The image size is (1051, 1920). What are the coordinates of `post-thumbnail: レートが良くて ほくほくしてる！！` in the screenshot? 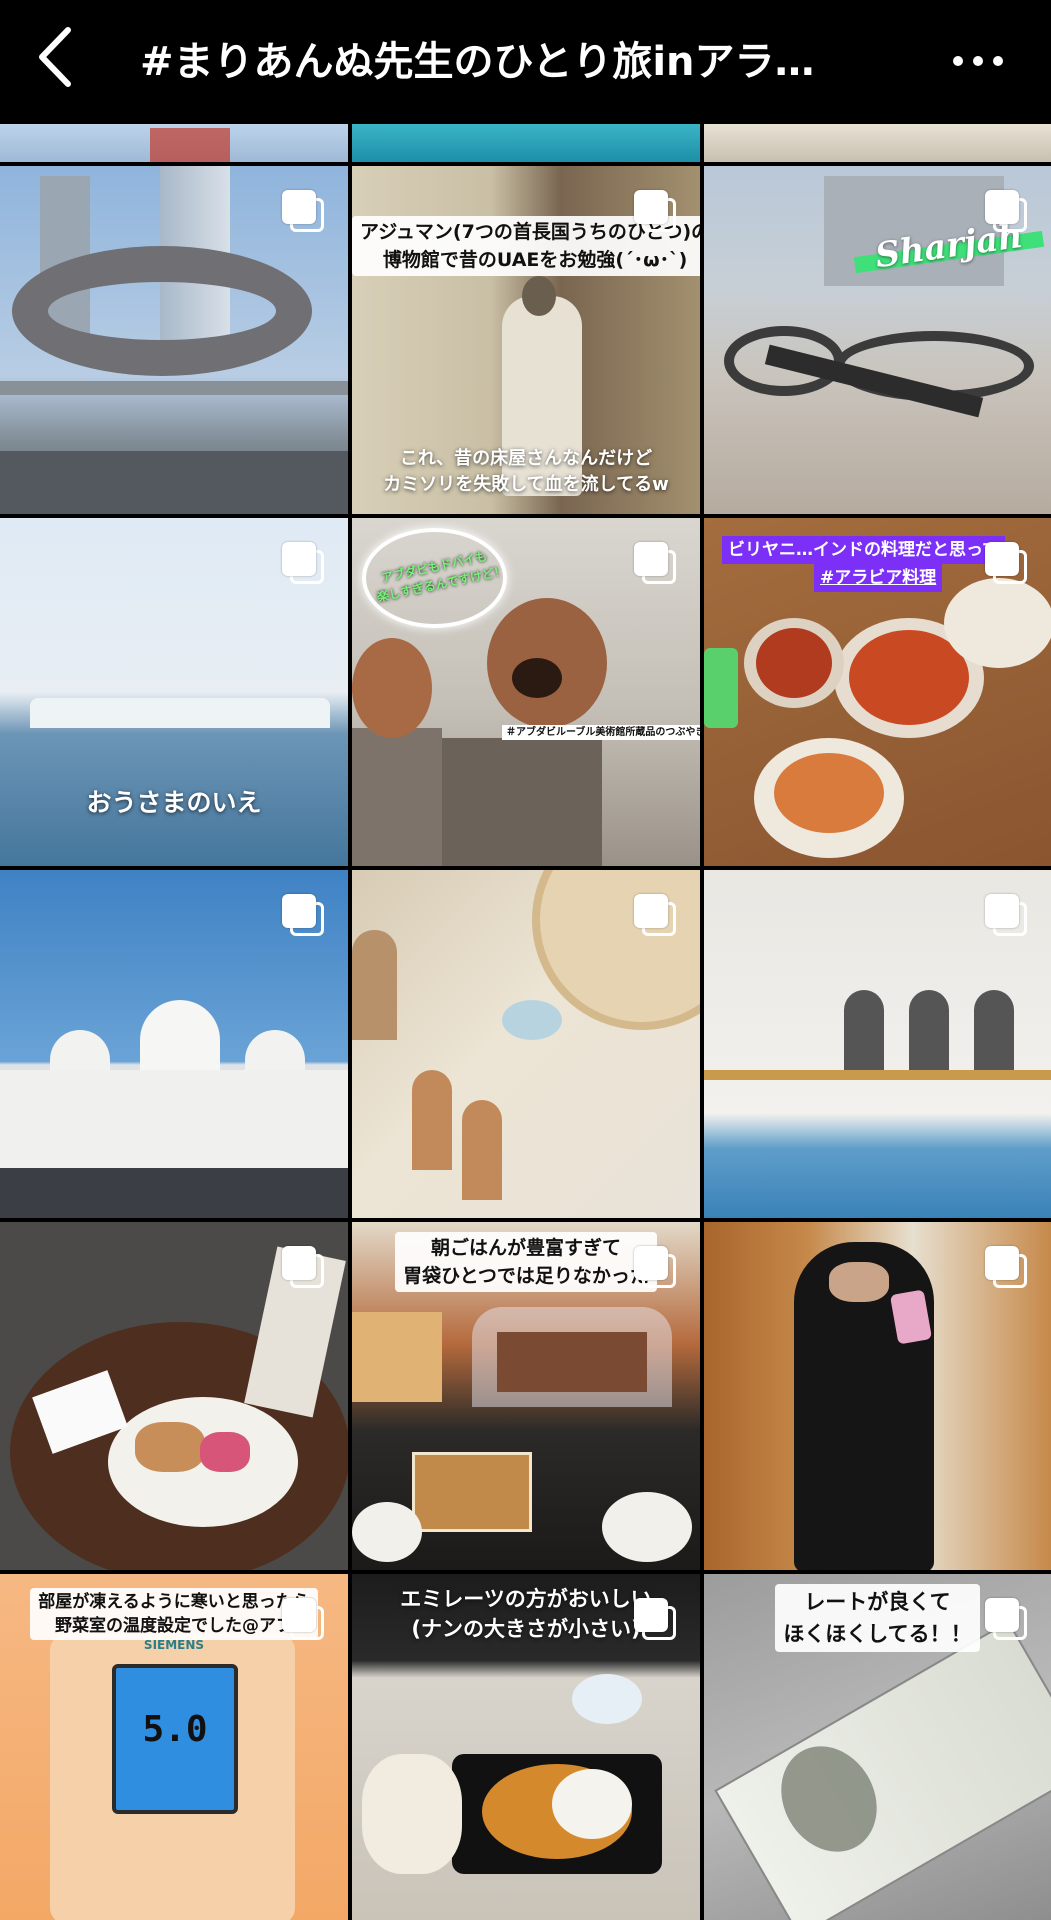 It's located at (877, 1747).